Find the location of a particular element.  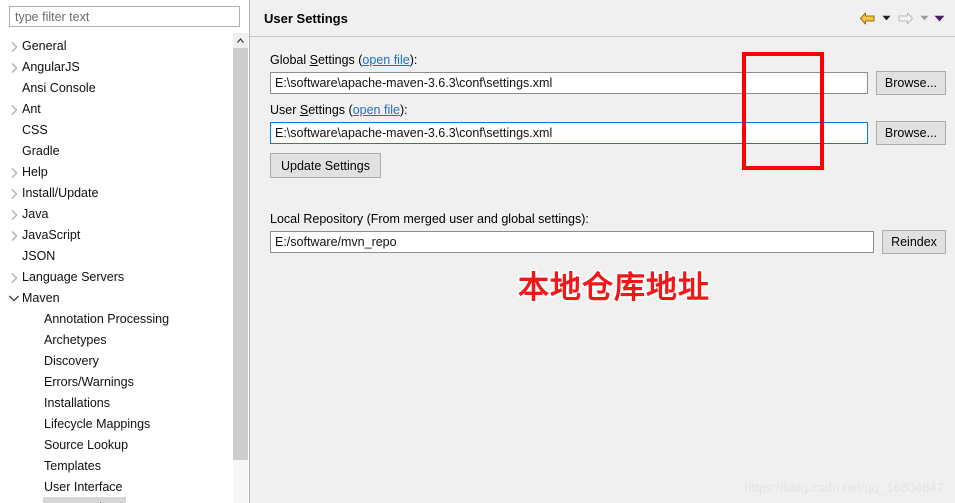

tree-item-label: Source Lookup is located at coordinates (86, 445).